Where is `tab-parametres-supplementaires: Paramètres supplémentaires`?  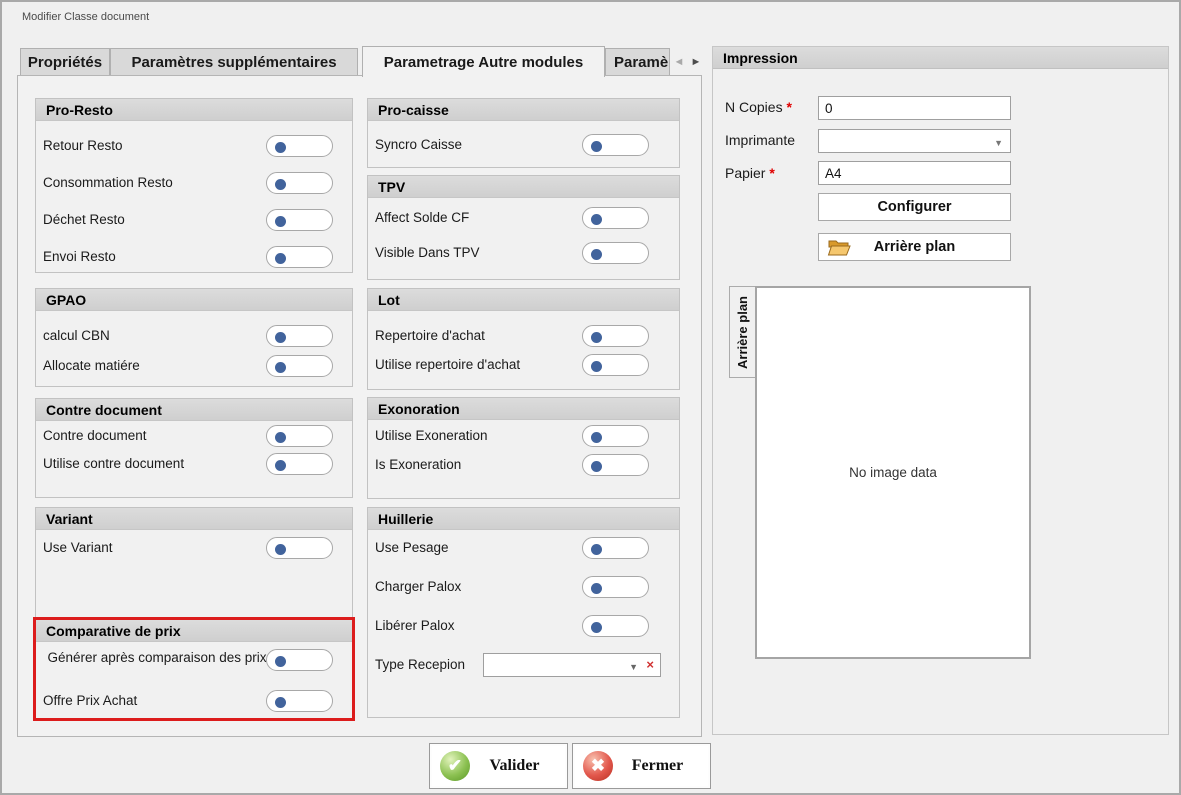
tab-parametres-supplementaires: Paramètres supplémentaires is located at coordinates (234, 62).